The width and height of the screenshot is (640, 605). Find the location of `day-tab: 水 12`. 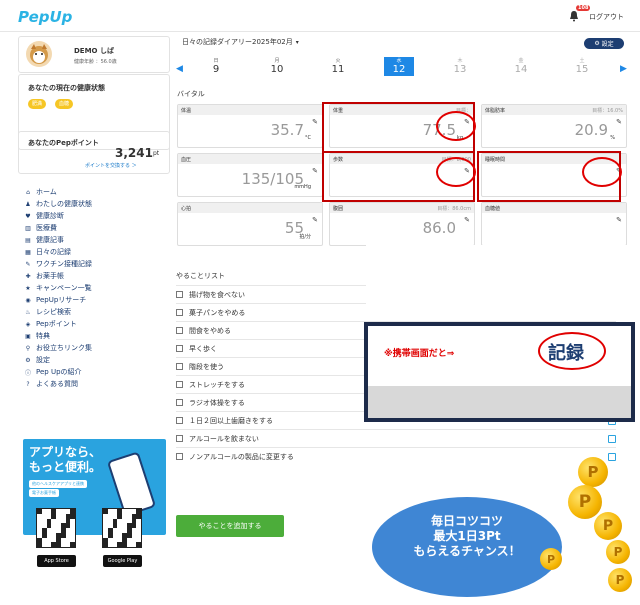

day-tab: 水 12 is located at coordinates (399, 66).